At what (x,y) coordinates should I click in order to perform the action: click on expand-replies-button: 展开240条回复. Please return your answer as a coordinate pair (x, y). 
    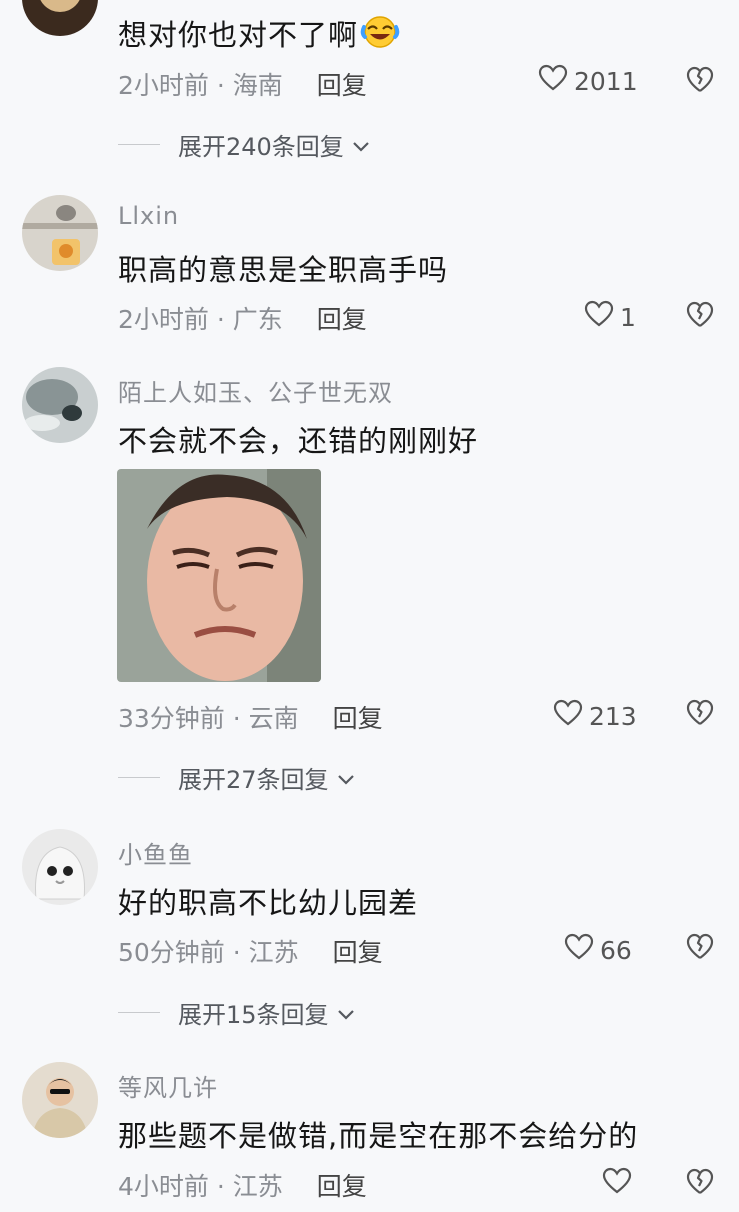
    Looking at the image, I should click on (244, 144).